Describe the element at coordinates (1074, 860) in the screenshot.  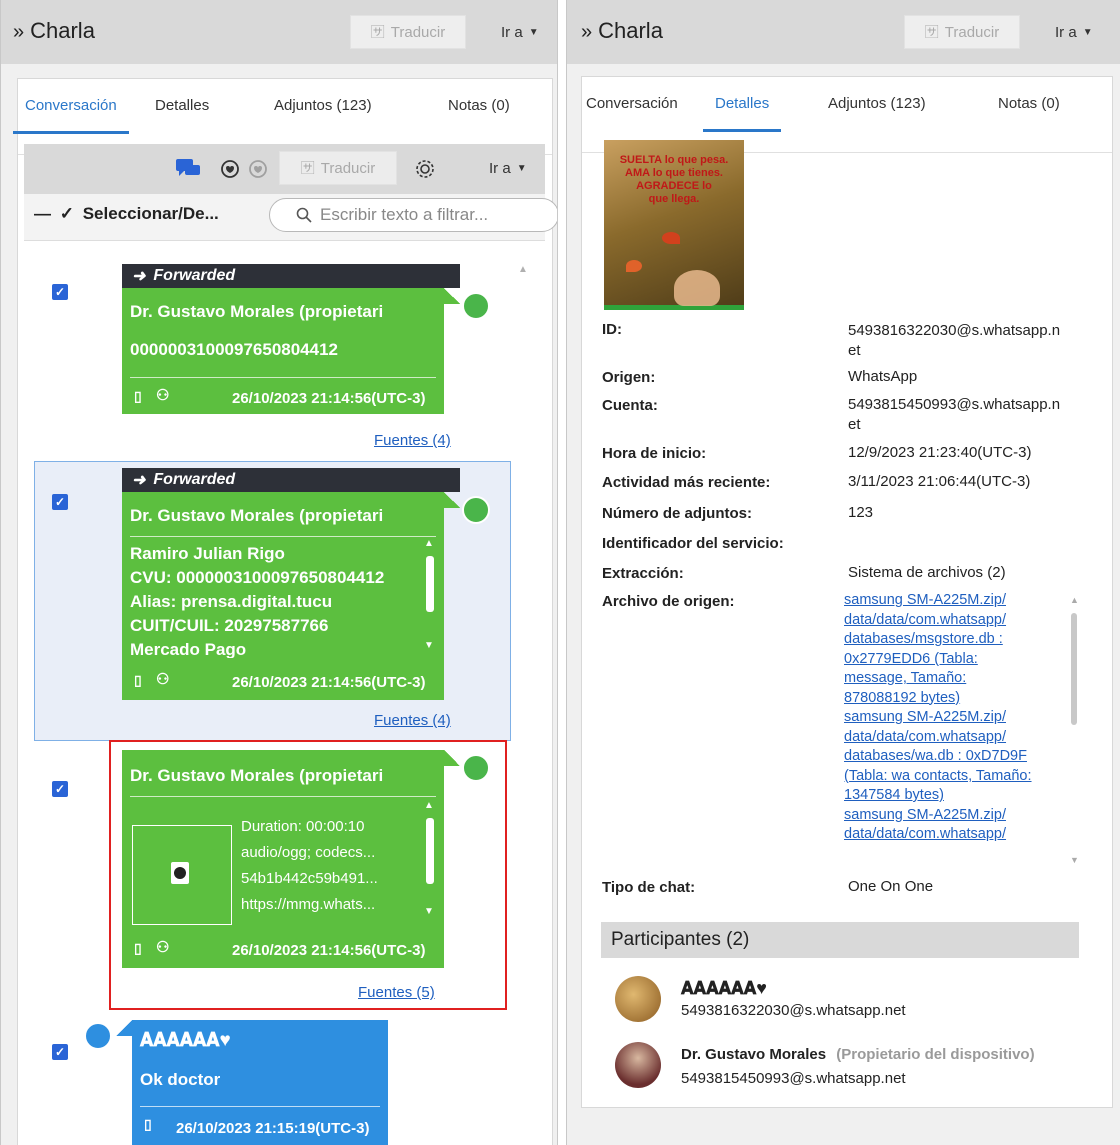
I see `scroll-down-arrow-icon: ▼` at that location.